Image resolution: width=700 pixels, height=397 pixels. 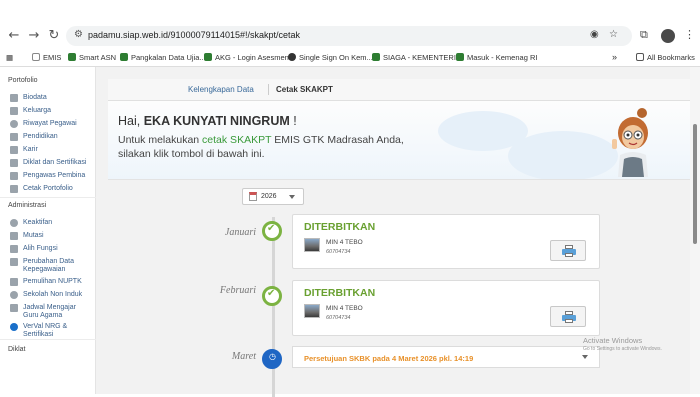 What do you see at coordinates (304, 89) in the screenshot?
I see `tab-cetak-skakpt: Cetak SKAKPT` at bounding box center [304, 89].